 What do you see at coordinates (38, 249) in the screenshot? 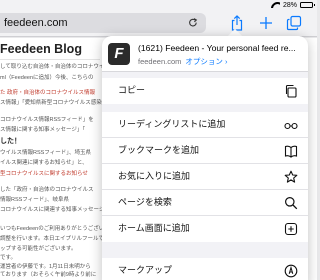
I see `page-text: ップする可能性がございます。` at bounding box center [38, 249].